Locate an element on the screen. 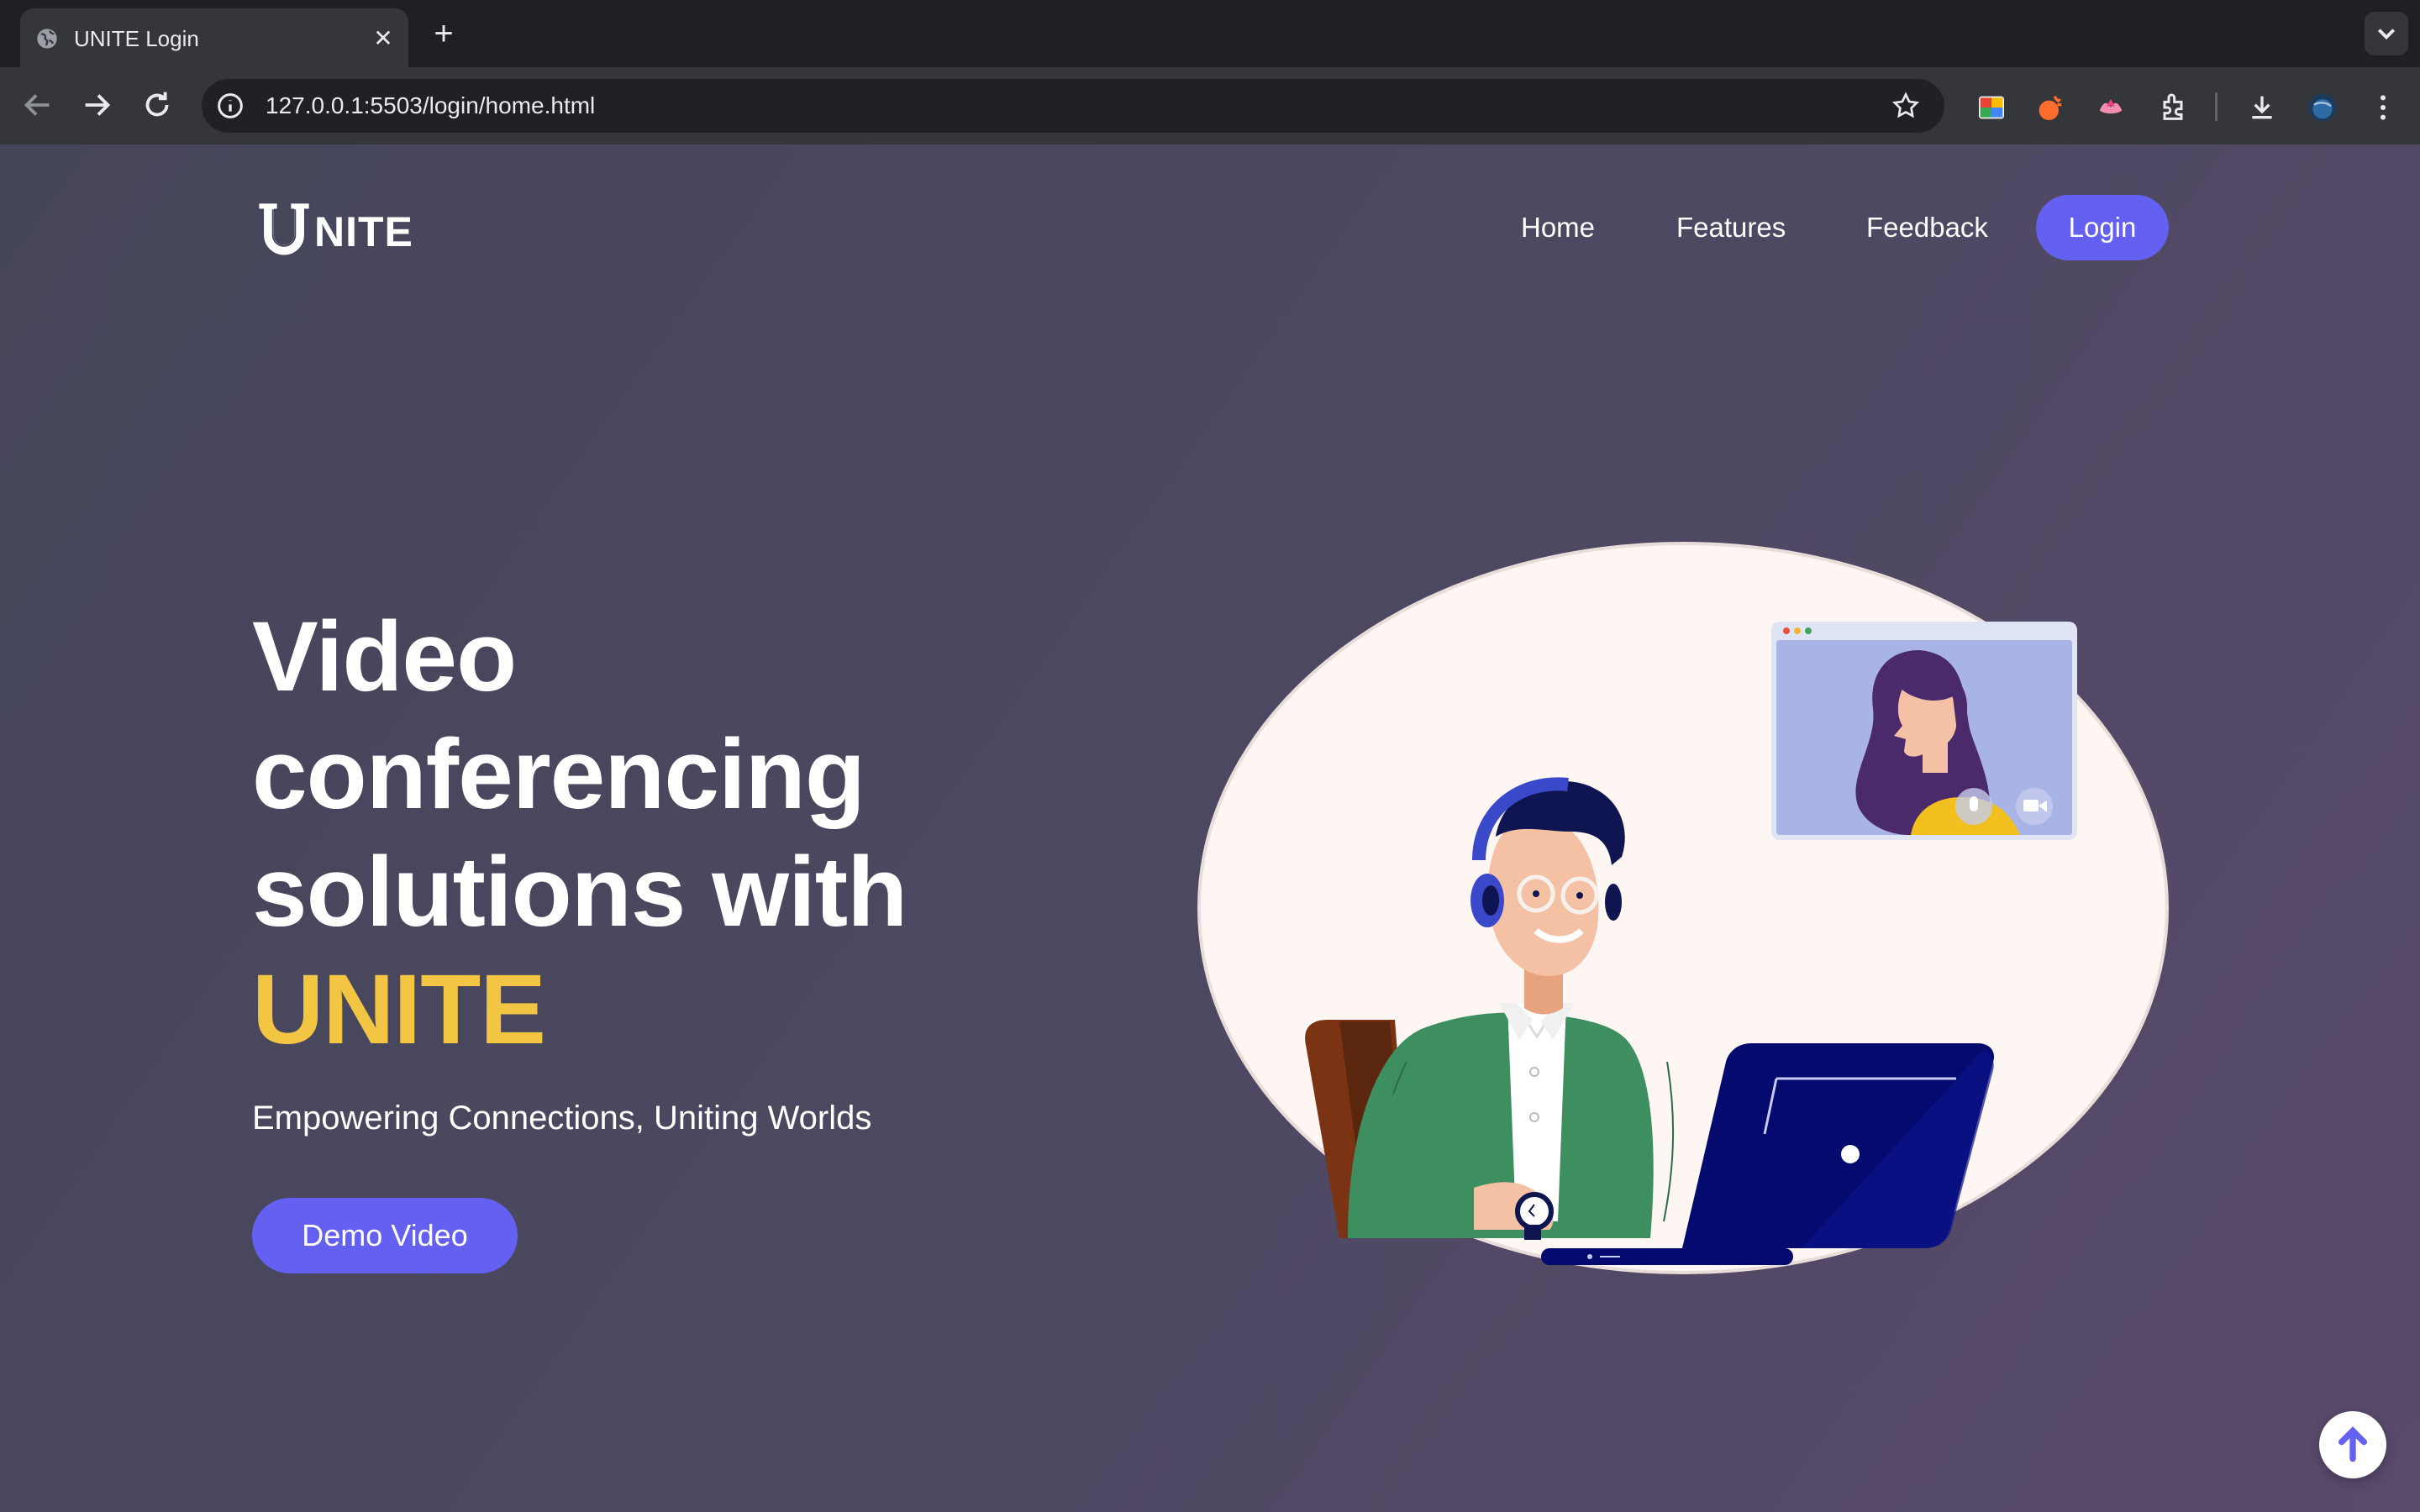 The height and width of the screenshot is (1512, 2420). globe-icon is located at coordinates (47, 39).